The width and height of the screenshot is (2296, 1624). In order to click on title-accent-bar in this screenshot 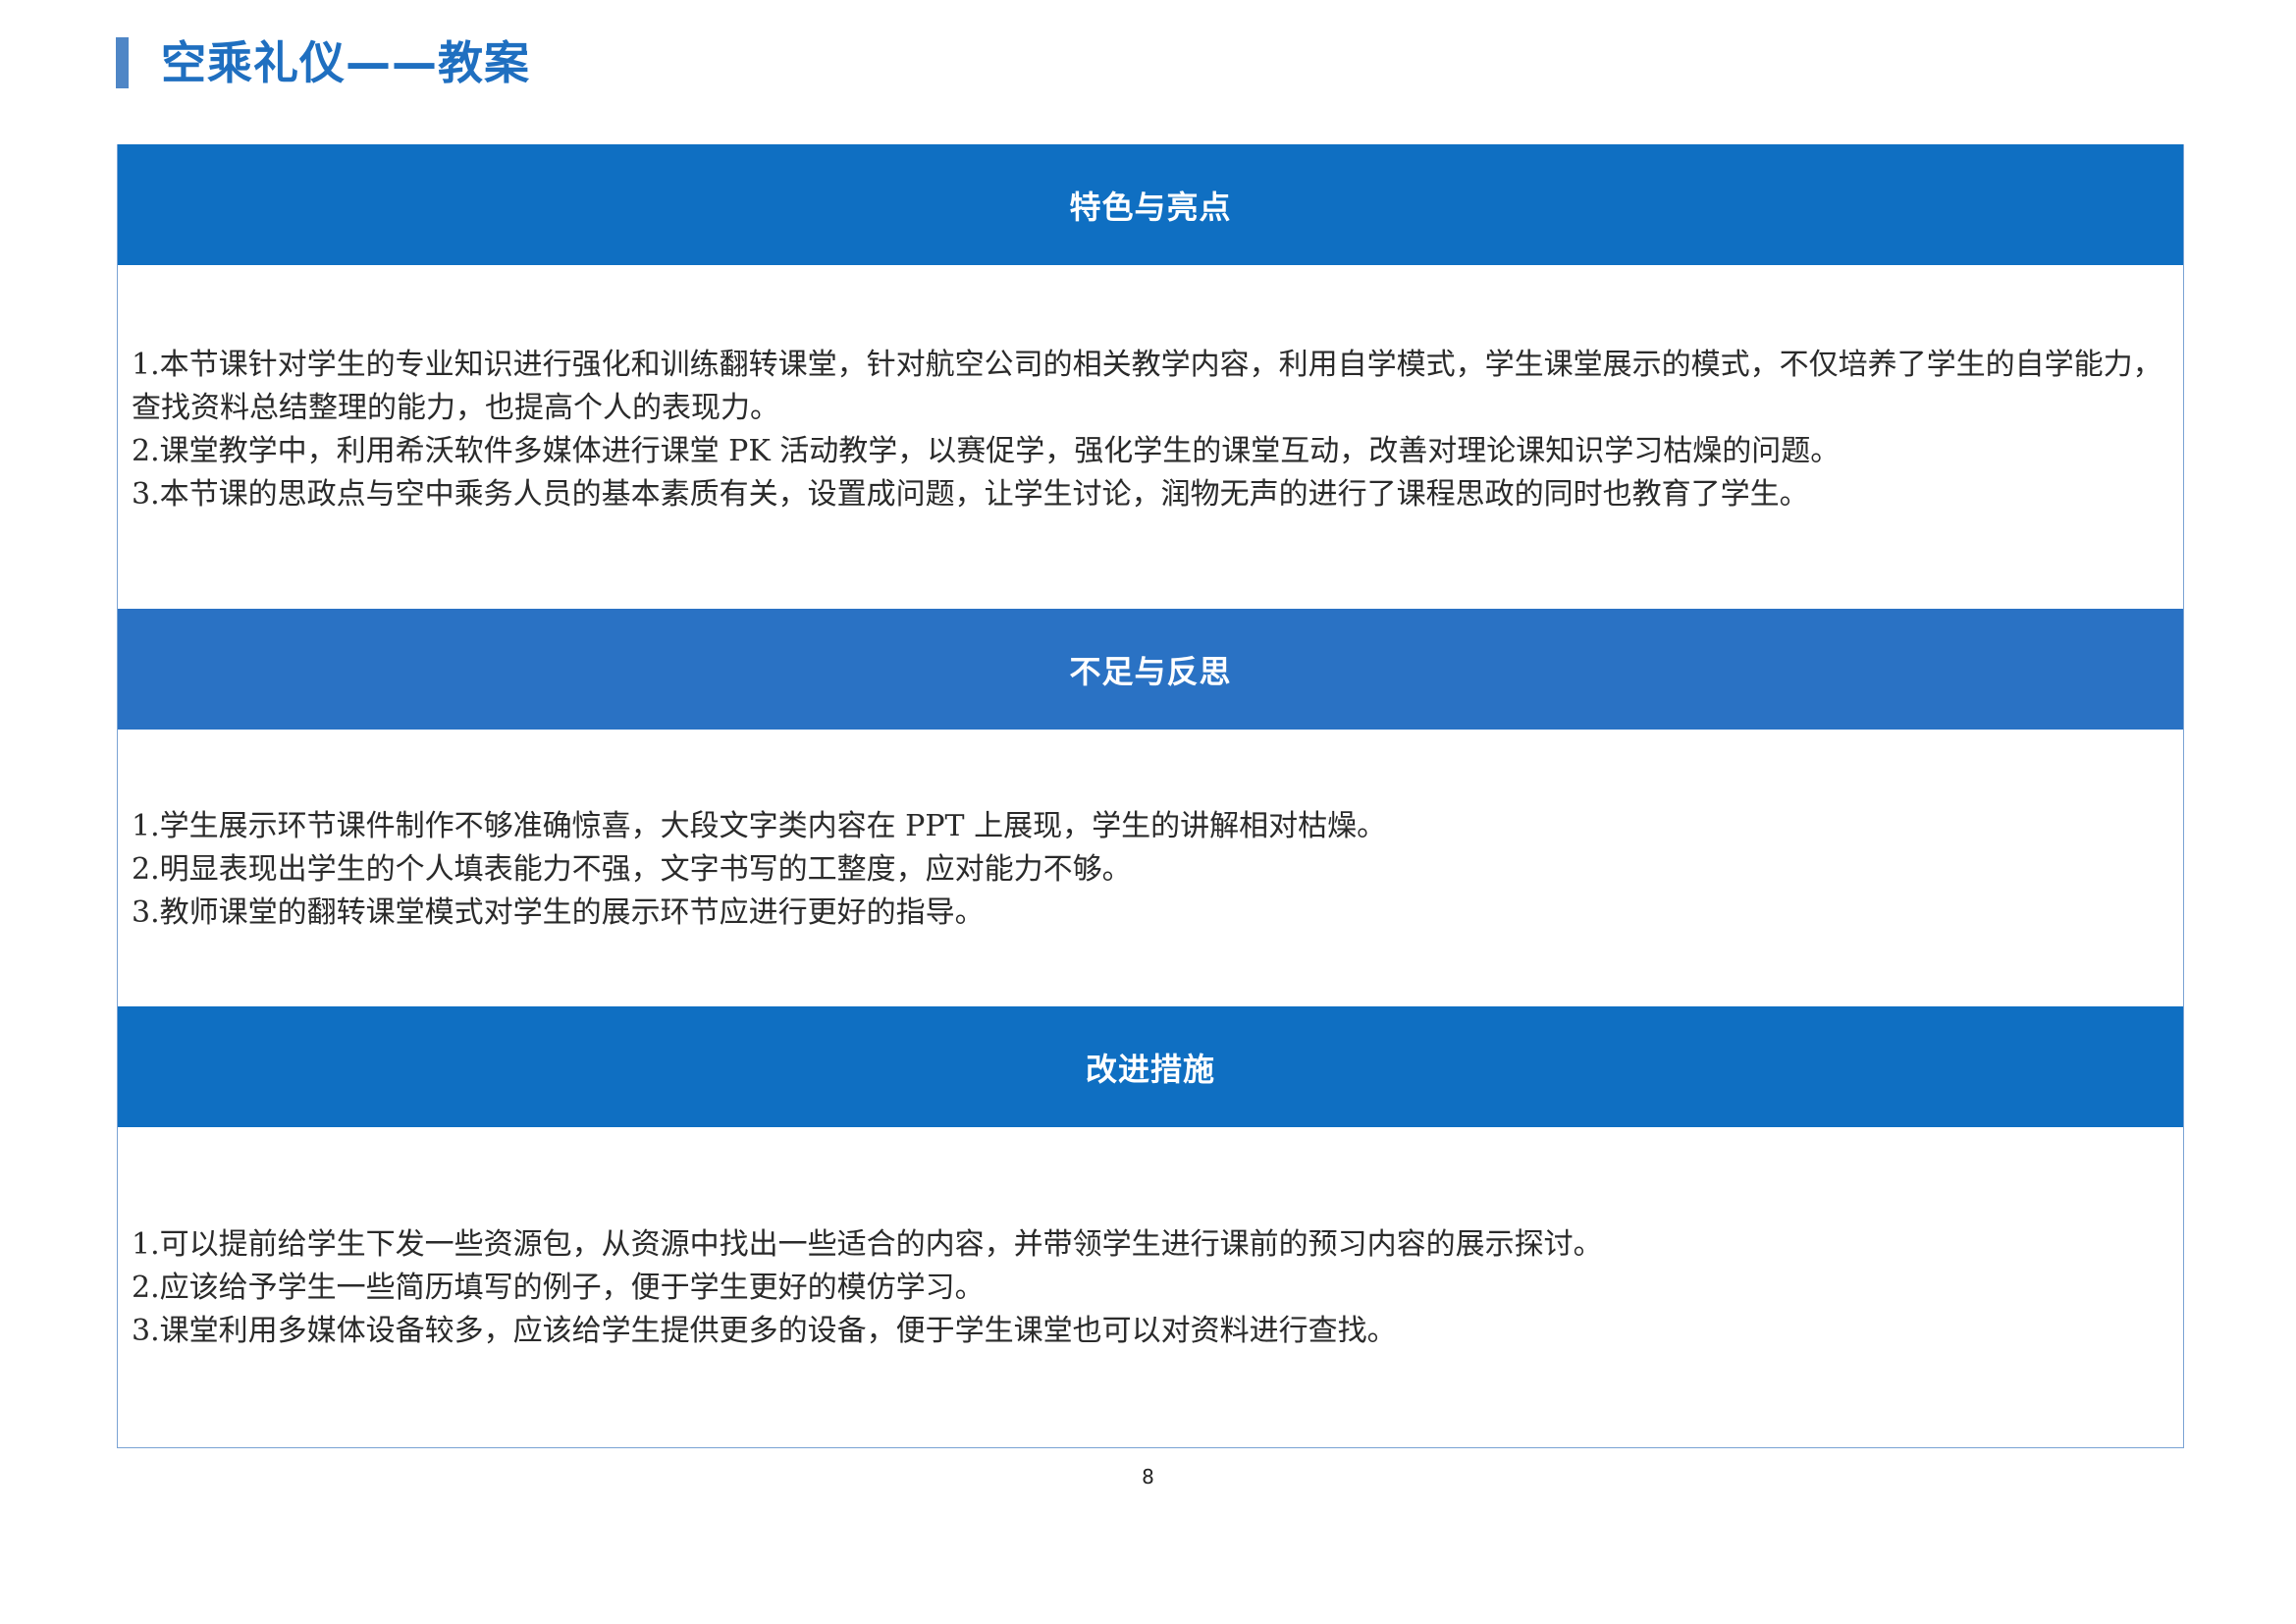, I will do `click(123, 62)`.